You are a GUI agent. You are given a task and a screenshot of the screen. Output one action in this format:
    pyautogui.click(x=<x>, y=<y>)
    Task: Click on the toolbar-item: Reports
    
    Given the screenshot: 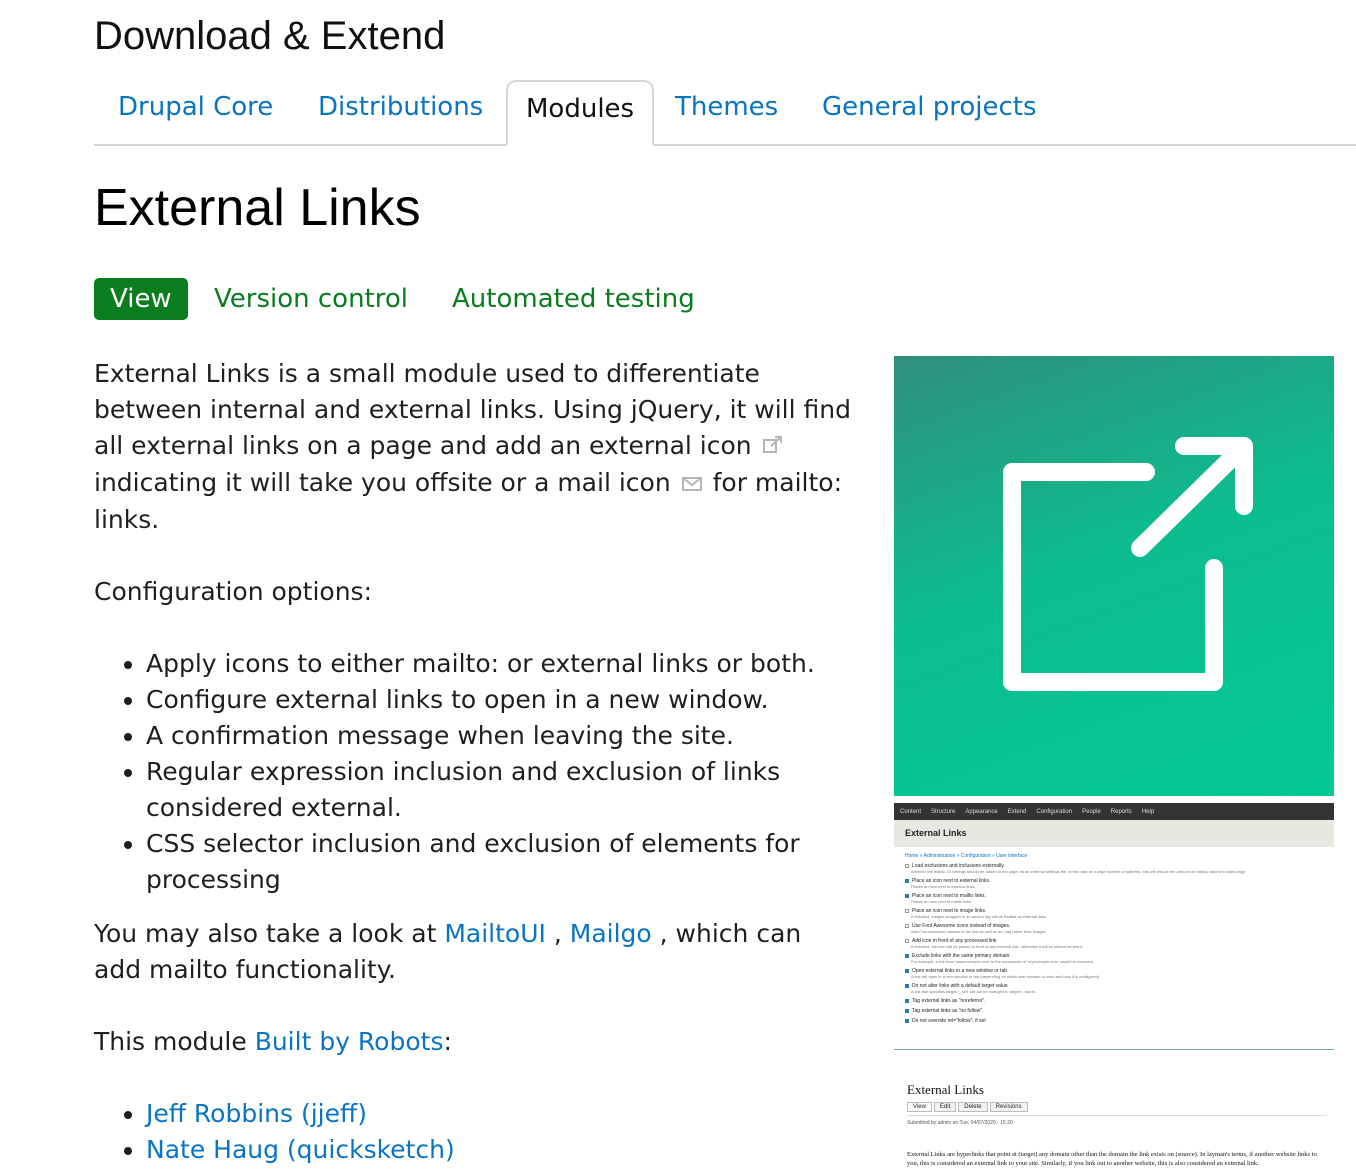 What is the action you would take?
    pyautogui.click(x=1121, y=811)
    